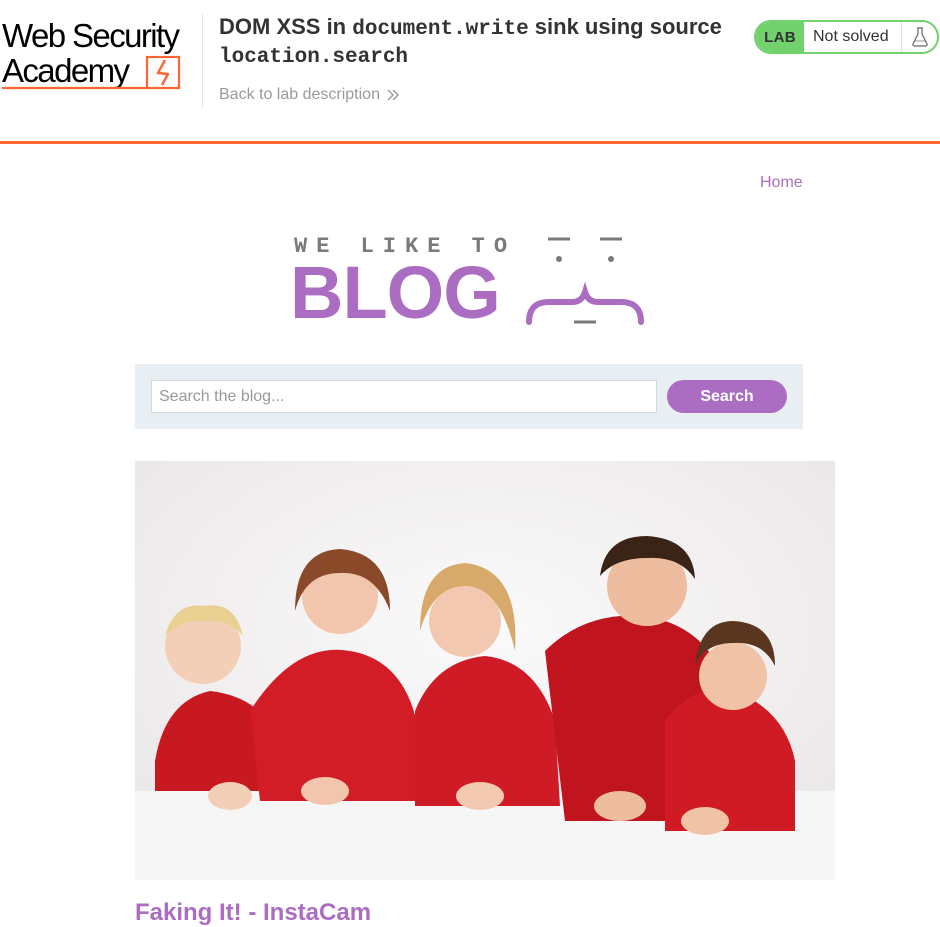 Image resolution: width=940 pixels, height=927 pixels. What do you see at coordinates (780, 37) in the screenshot?
I see `lab-badge: LAB` at bounding box center [780, 37].